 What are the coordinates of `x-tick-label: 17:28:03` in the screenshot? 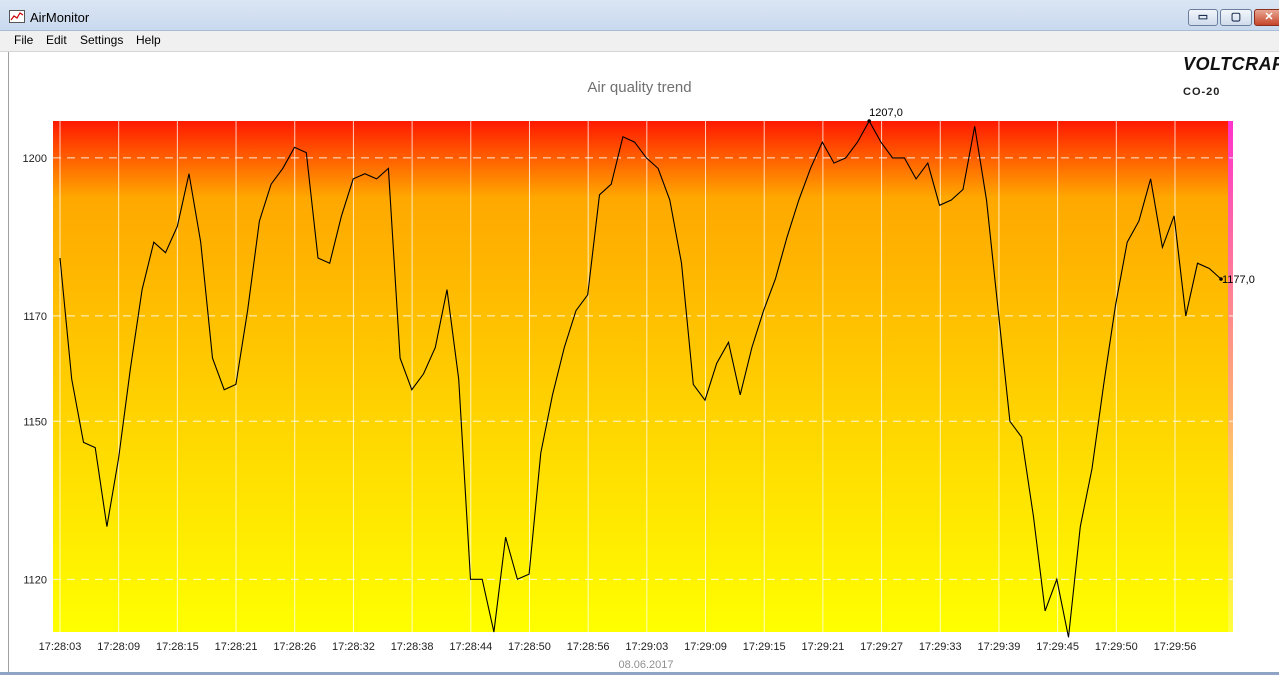 It's located at (60, 647).